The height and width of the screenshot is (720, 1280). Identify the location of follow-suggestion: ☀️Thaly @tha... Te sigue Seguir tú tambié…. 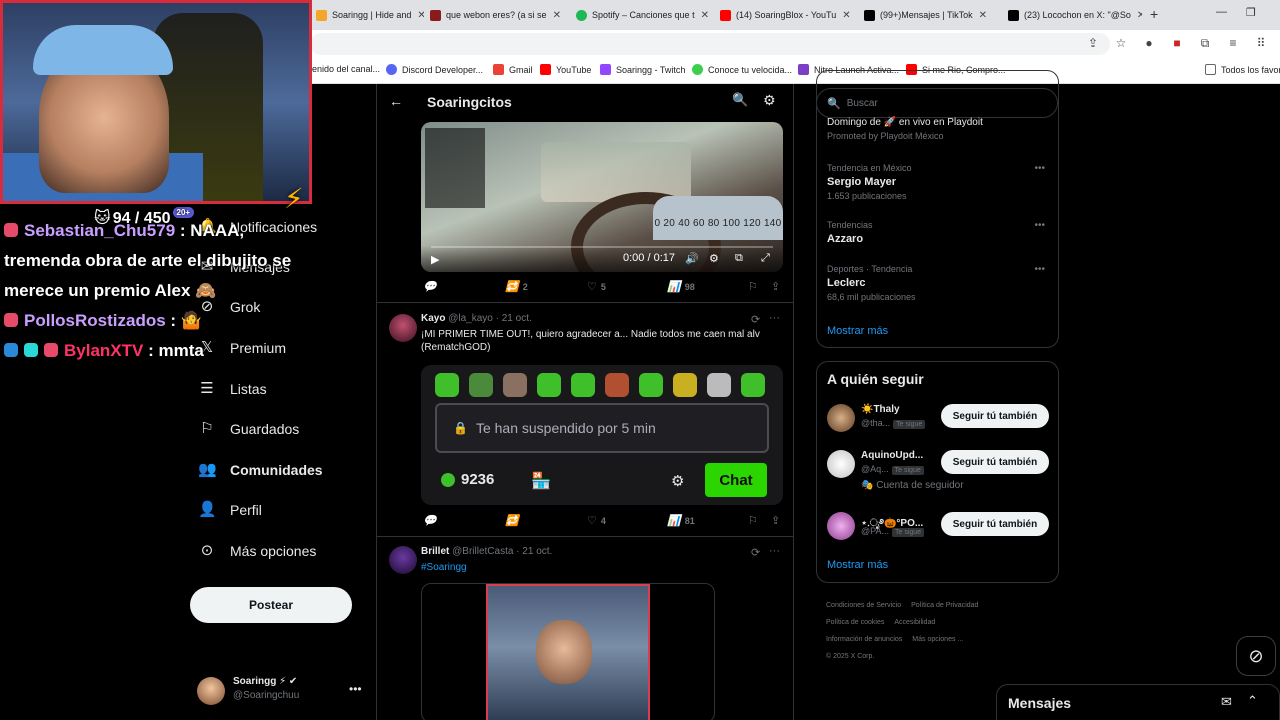
(939, 424).